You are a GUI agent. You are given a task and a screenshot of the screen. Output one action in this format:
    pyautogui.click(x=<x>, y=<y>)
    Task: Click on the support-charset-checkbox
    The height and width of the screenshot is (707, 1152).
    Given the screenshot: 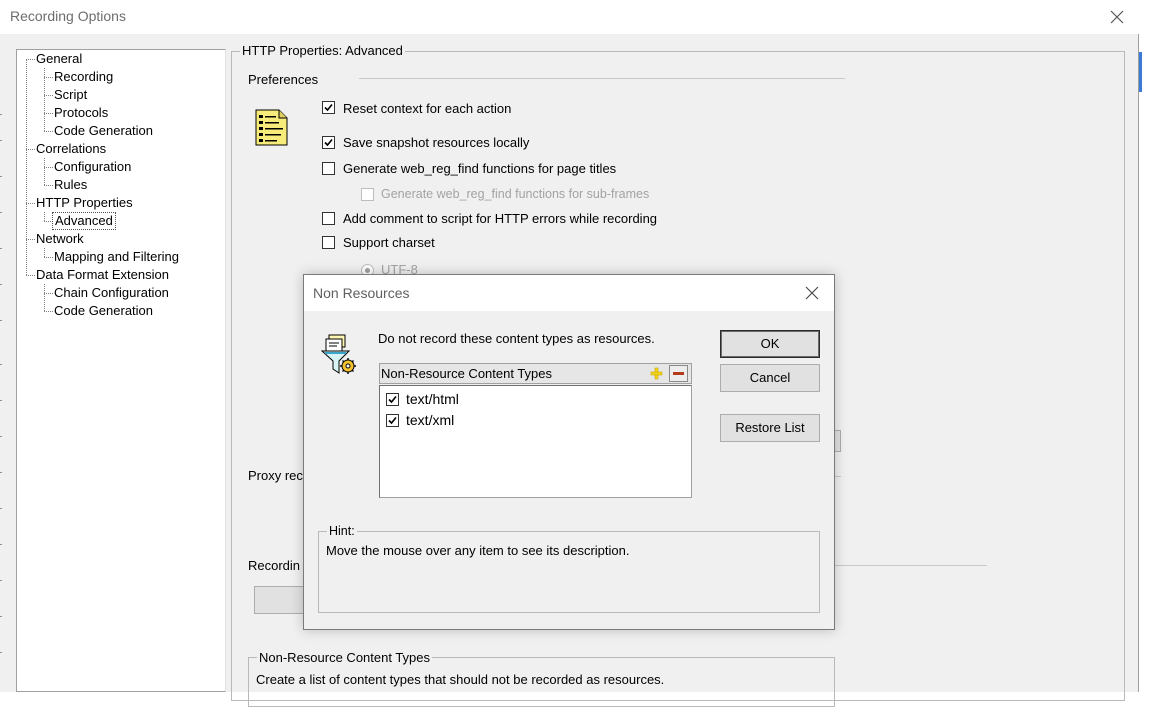 What is the action you would take?
    pyautogui.click(x=328, y=242)
    